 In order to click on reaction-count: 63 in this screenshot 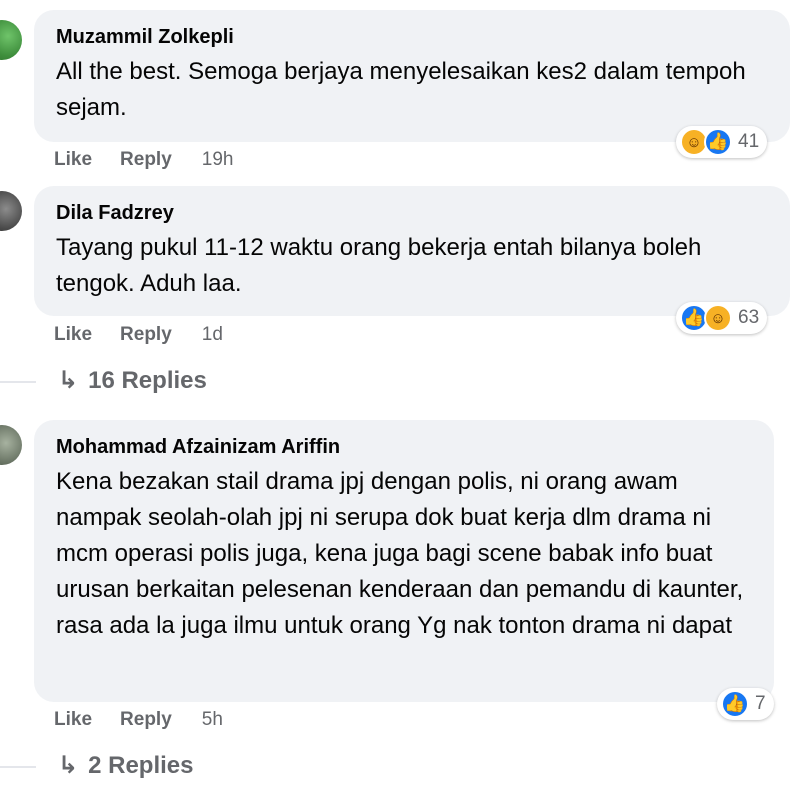, I will do `click(749, 317)`.